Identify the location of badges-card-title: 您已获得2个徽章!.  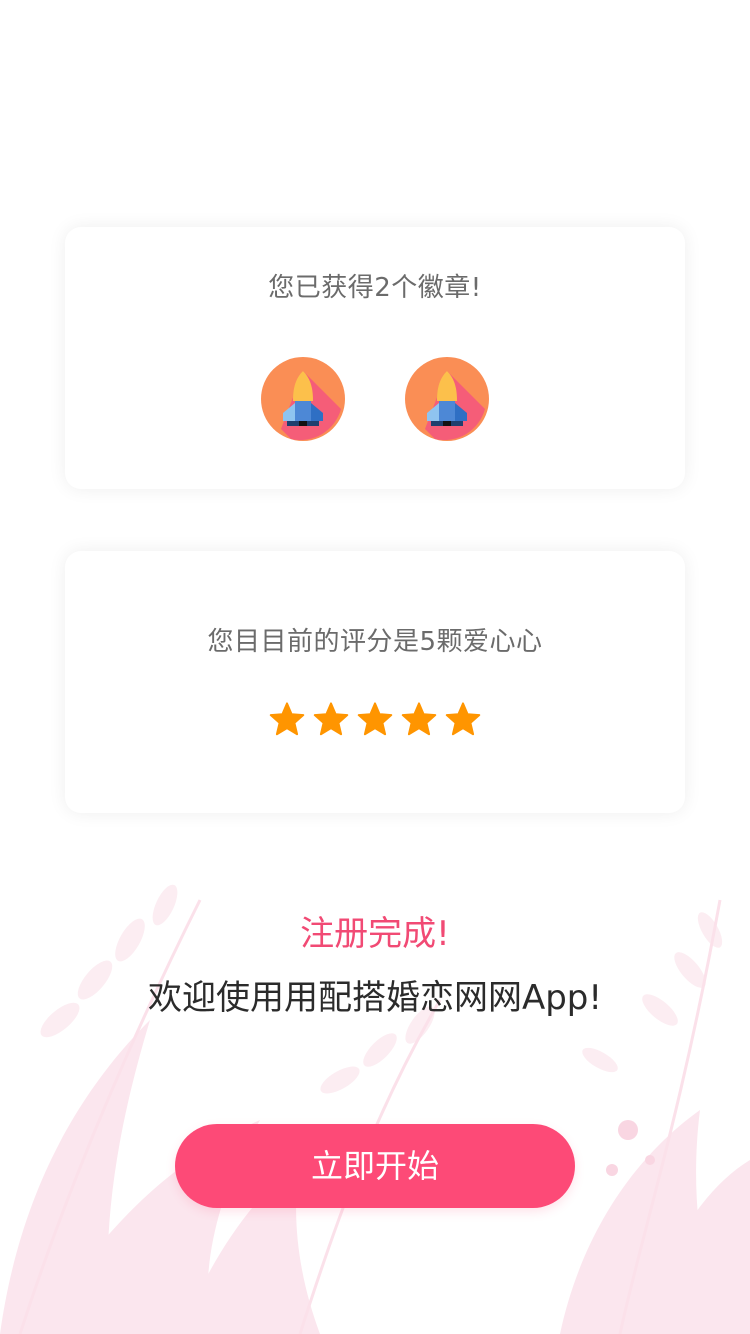
(375, 288).